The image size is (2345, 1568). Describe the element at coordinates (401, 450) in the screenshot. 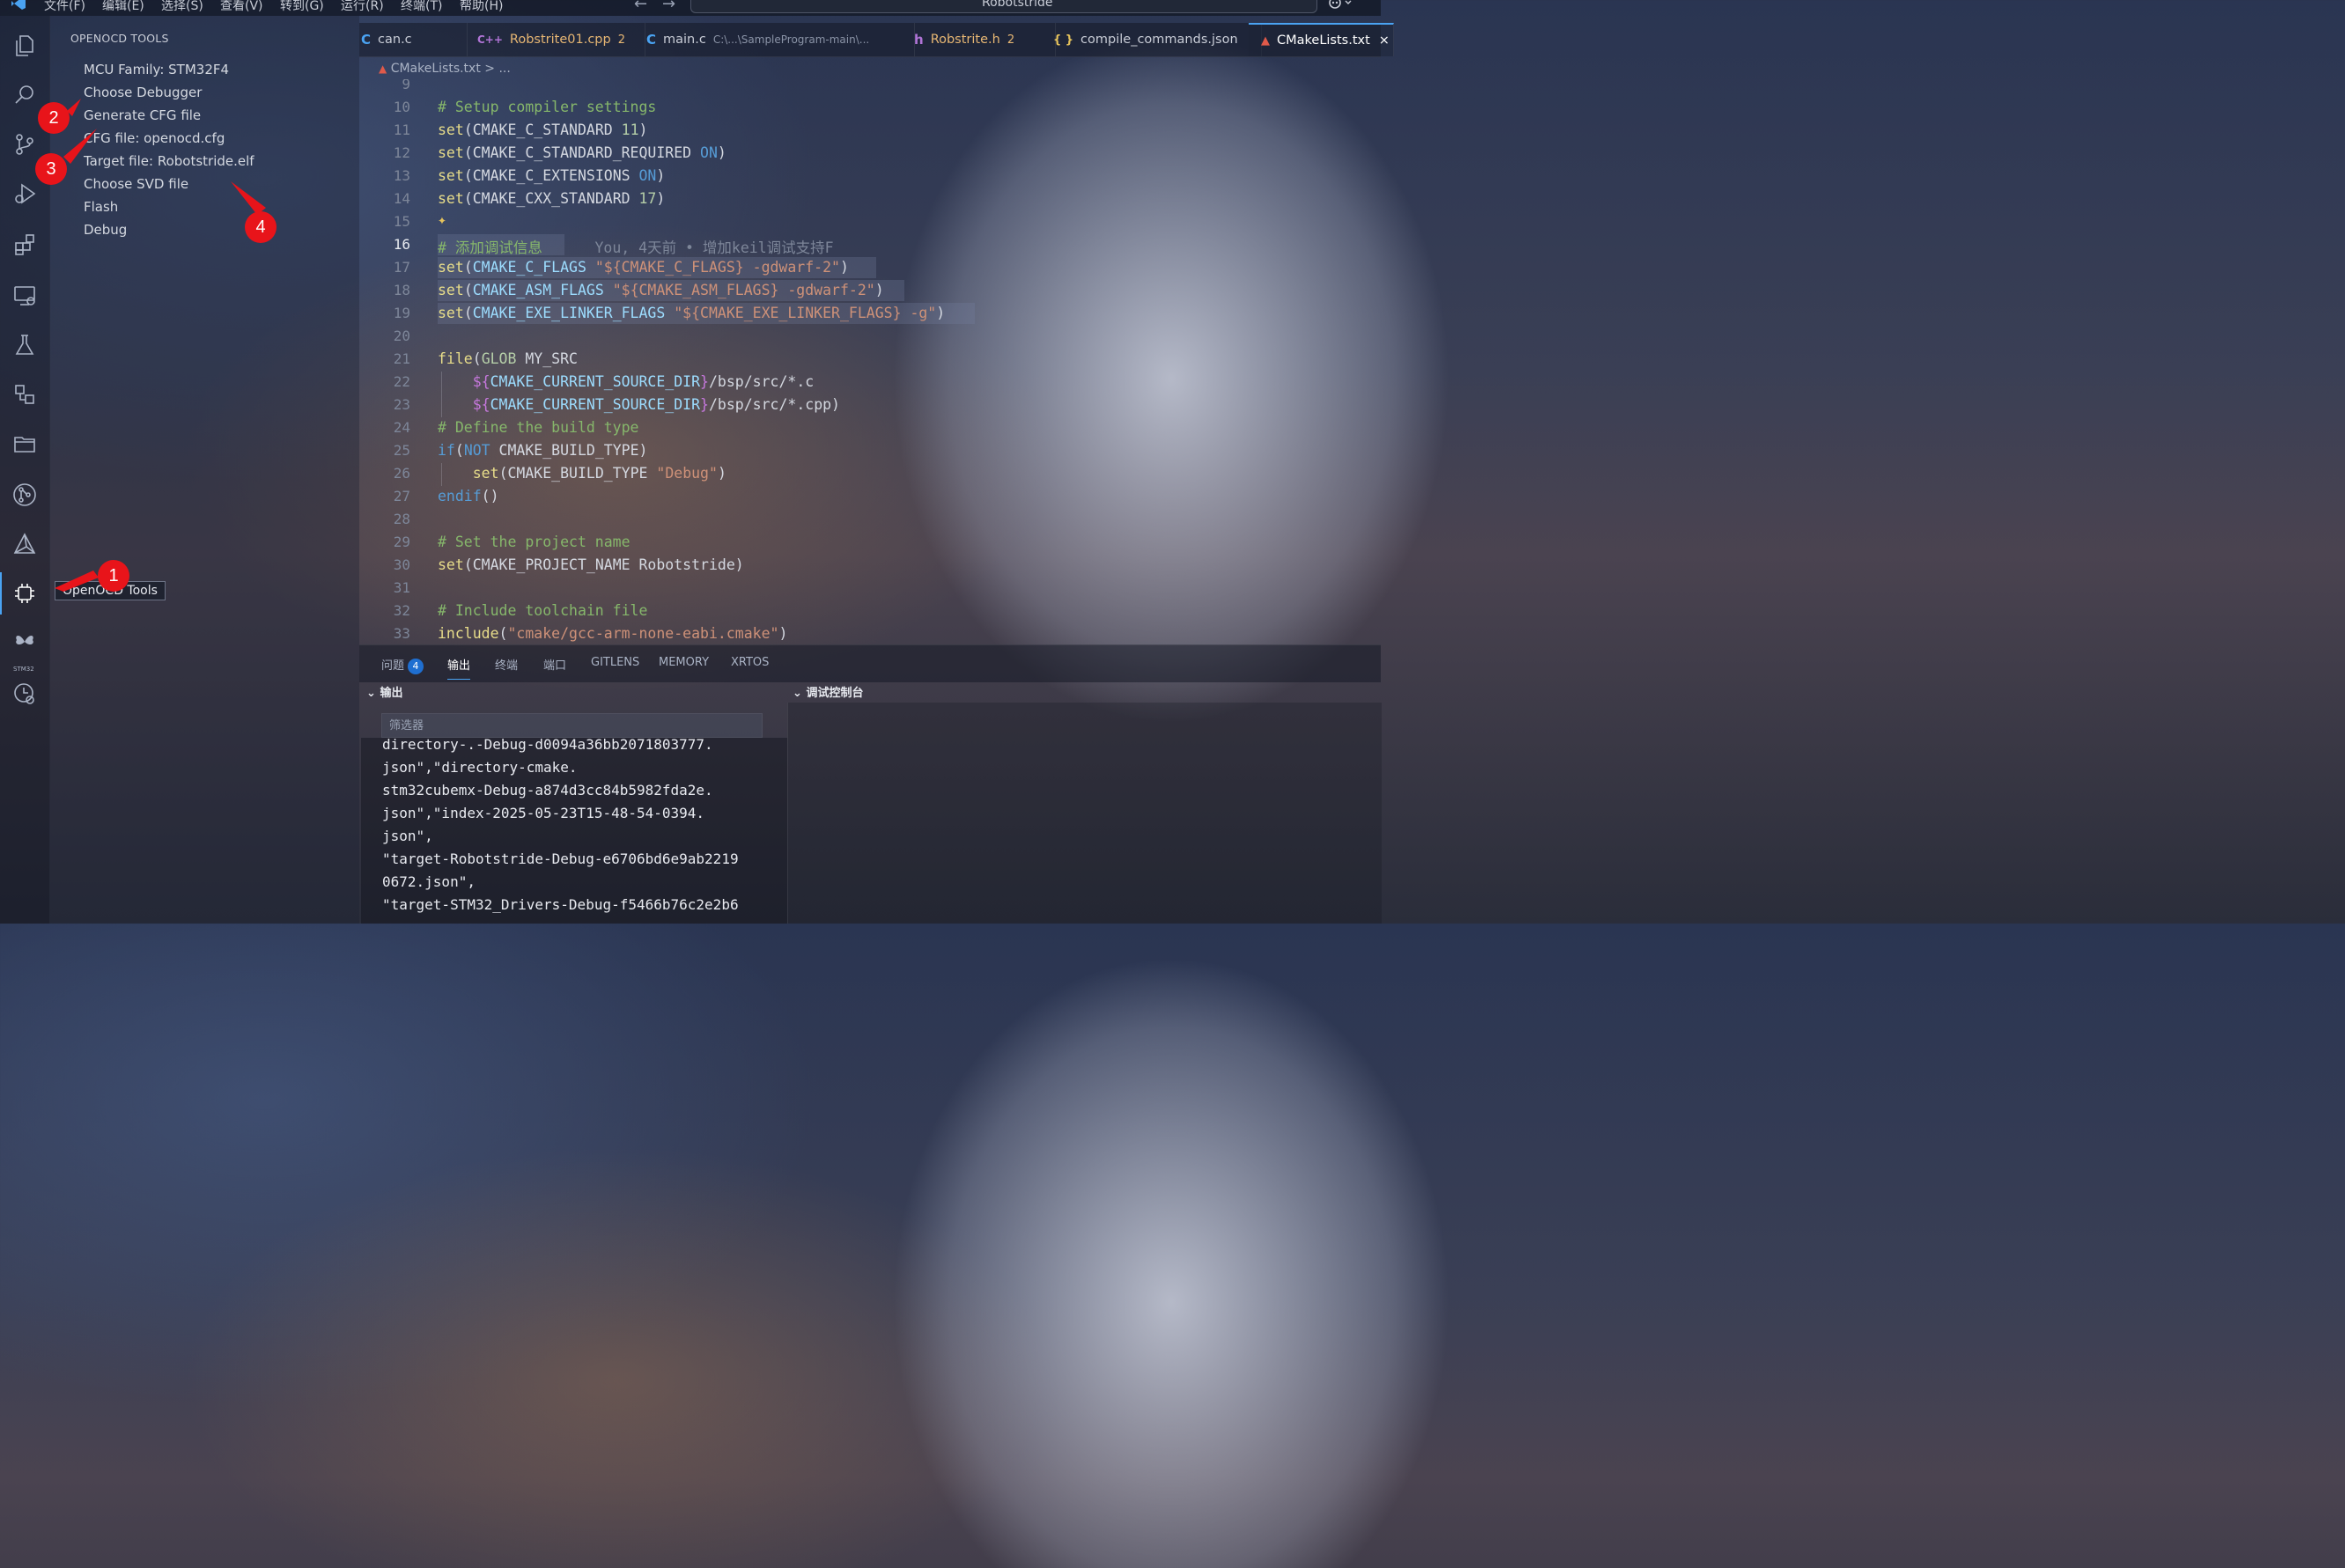

I see `line-number: 25` at that location.